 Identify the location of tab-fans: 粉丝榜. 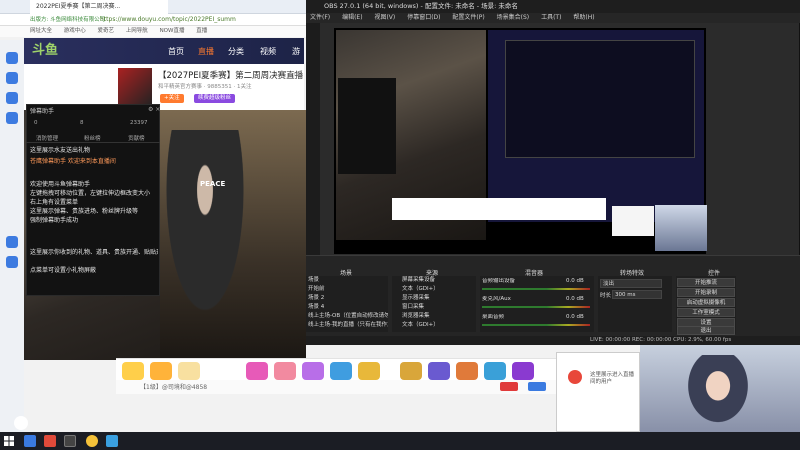
(92, 138).